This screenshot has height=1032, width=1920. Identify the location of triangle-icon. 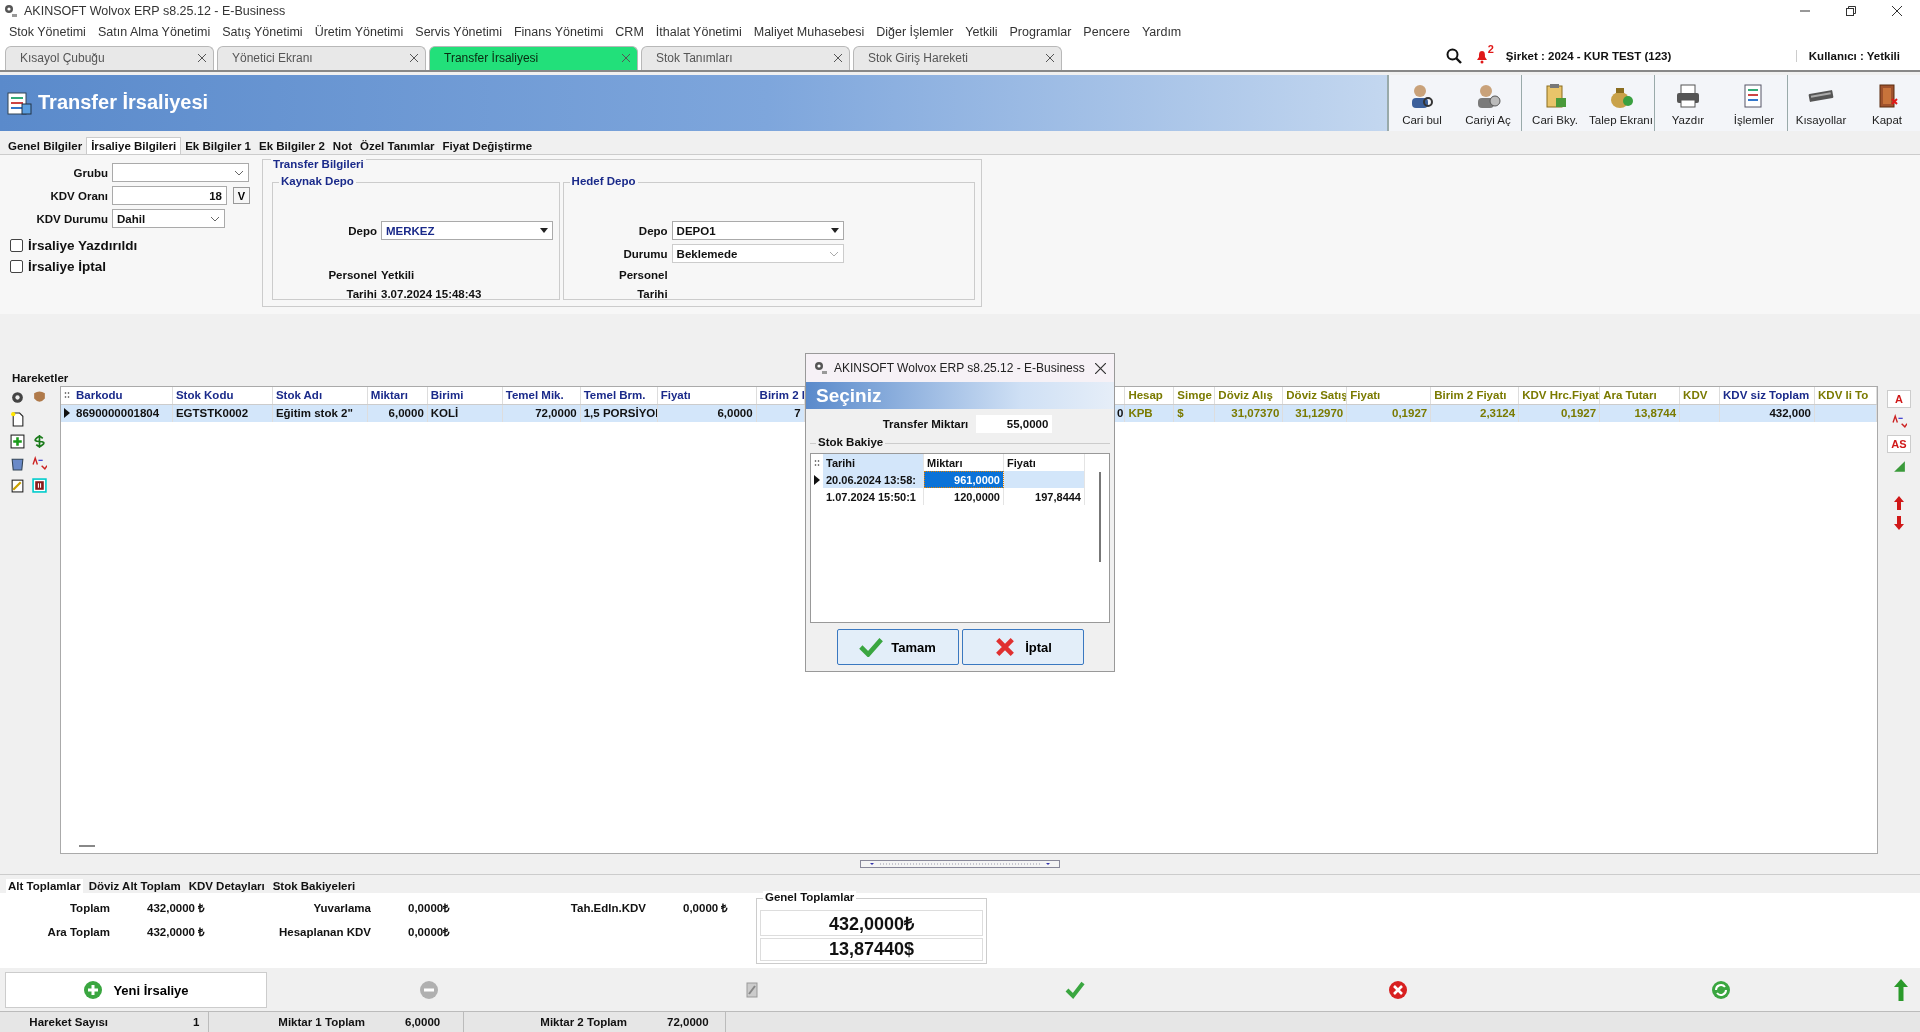
(1899, 466).